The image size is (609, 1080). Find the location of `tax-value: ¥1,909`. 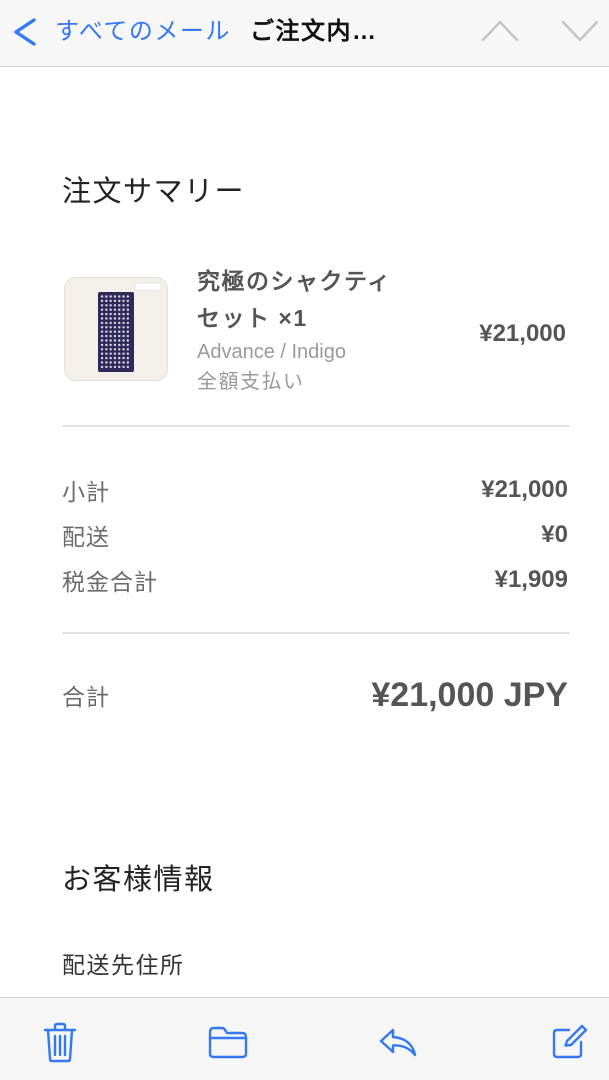

tax-value: ¥1,909 is located at coordinates (531, 579).